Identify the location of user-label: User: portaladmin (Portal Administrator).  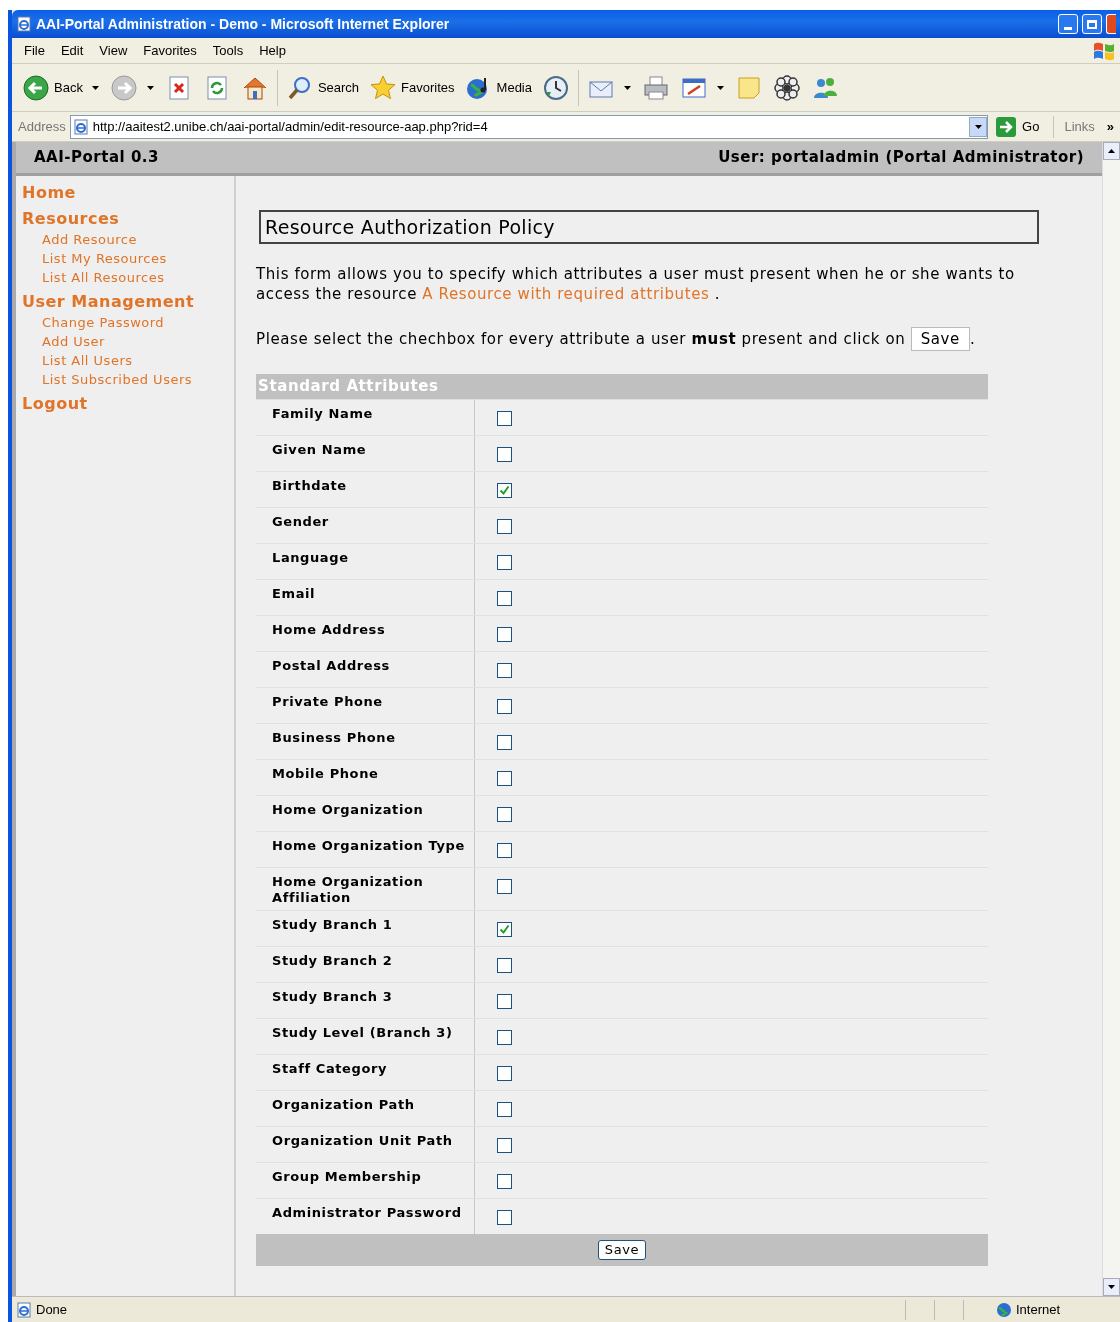
(901, 158).